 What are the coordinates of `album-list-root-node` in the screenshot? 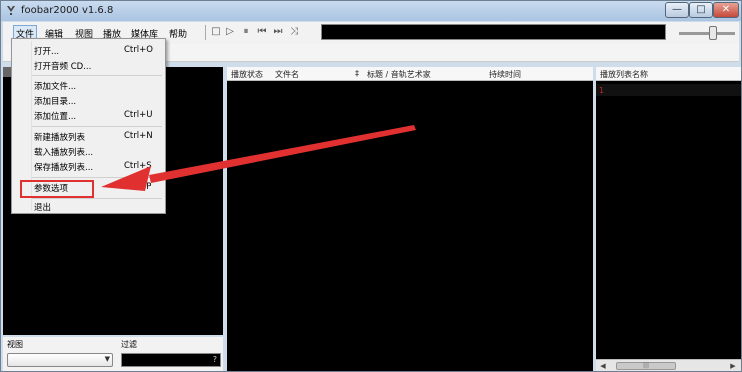 It's located at (7, 72).